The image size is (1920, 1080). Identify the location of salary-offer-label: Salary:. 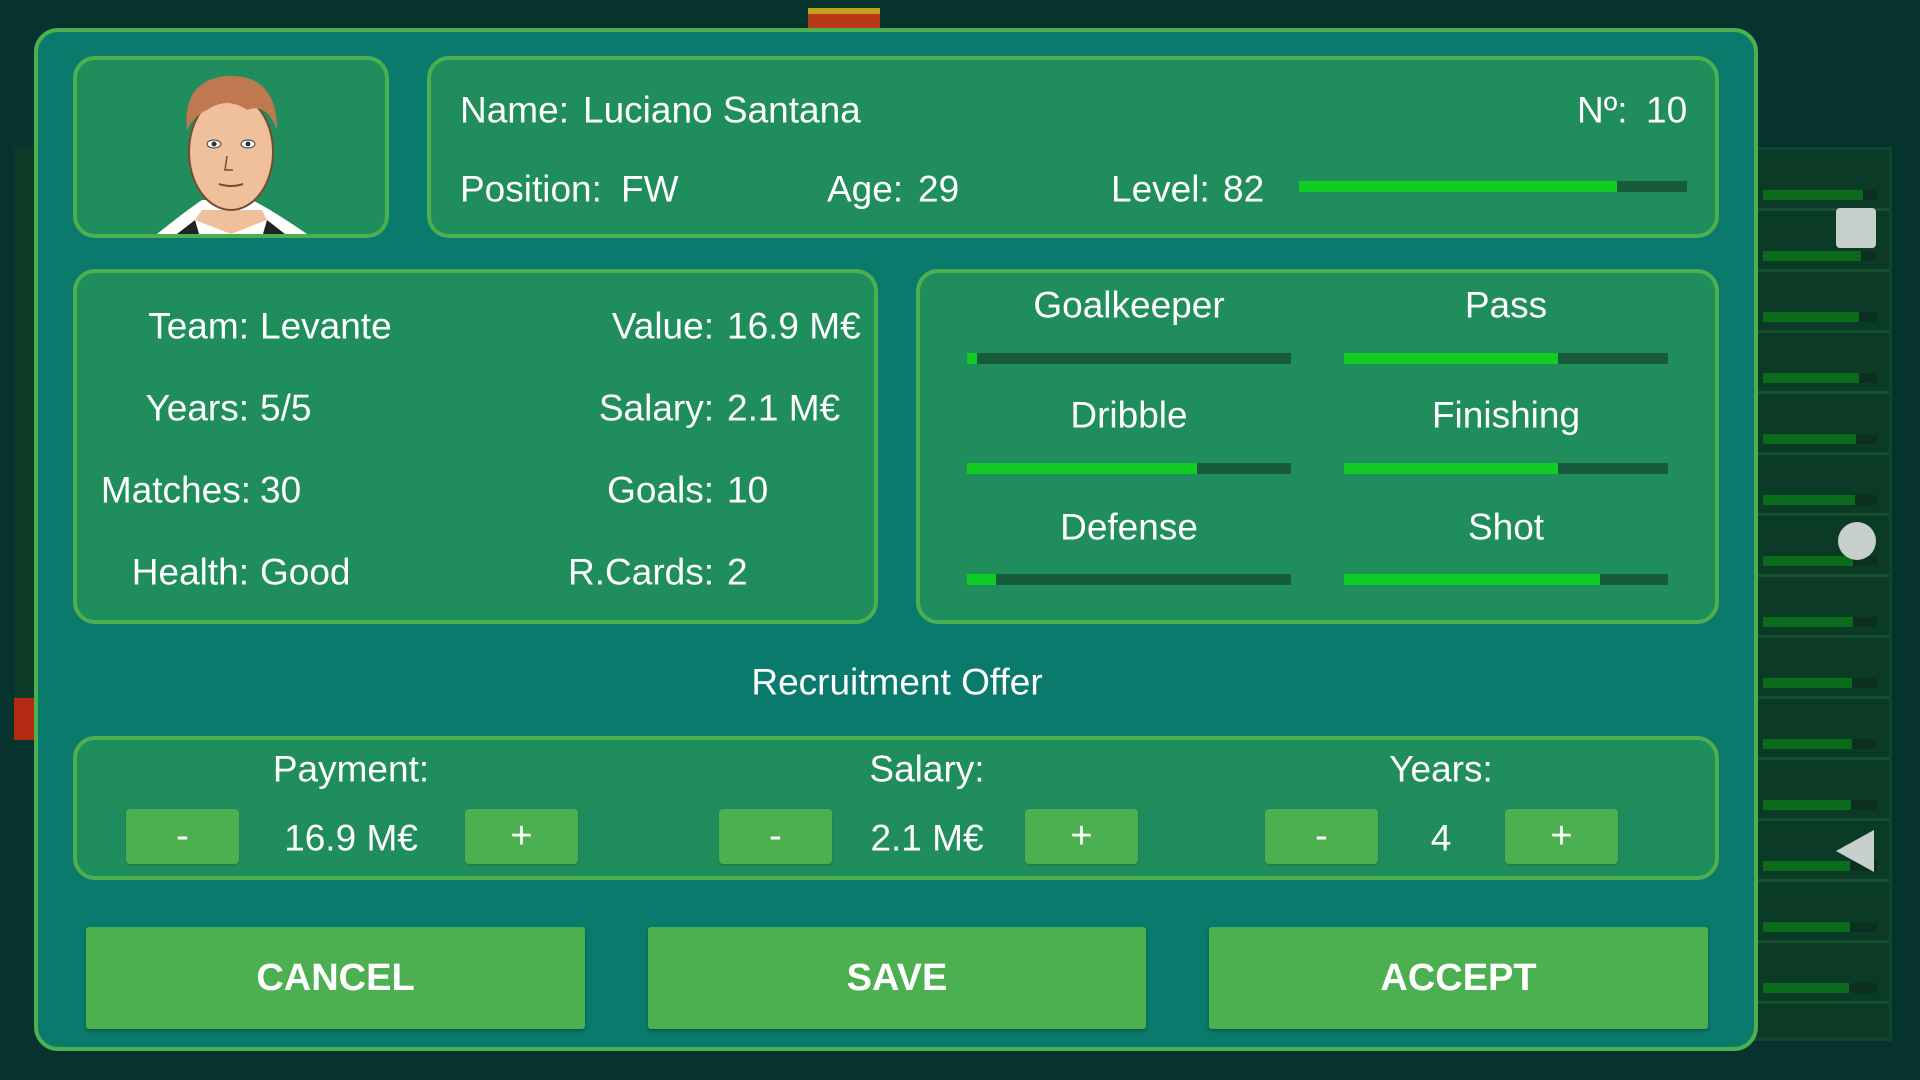
(927, 769).